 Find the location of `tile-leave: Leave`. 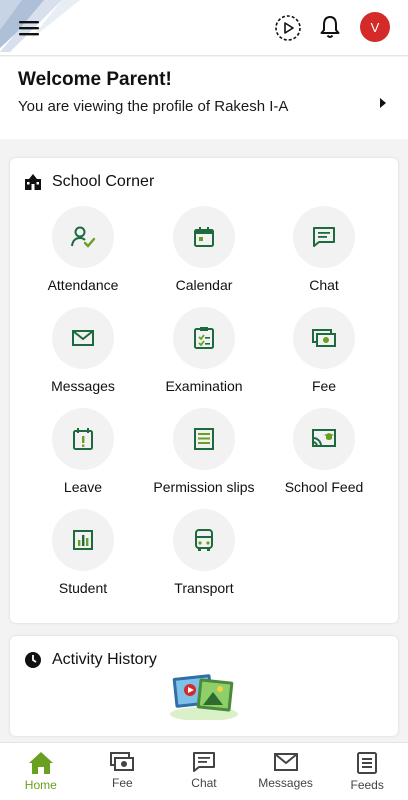

tile-leave: Leave is located at coordinates (83, 451).